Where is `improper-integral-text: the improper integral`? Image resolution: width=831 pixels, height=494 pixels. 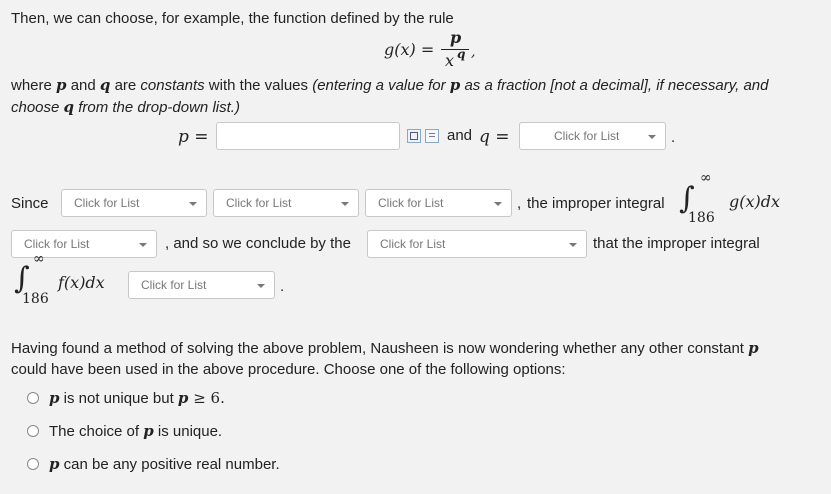
improper-integral-text: the improper integral is located at coordinates (596, 203).